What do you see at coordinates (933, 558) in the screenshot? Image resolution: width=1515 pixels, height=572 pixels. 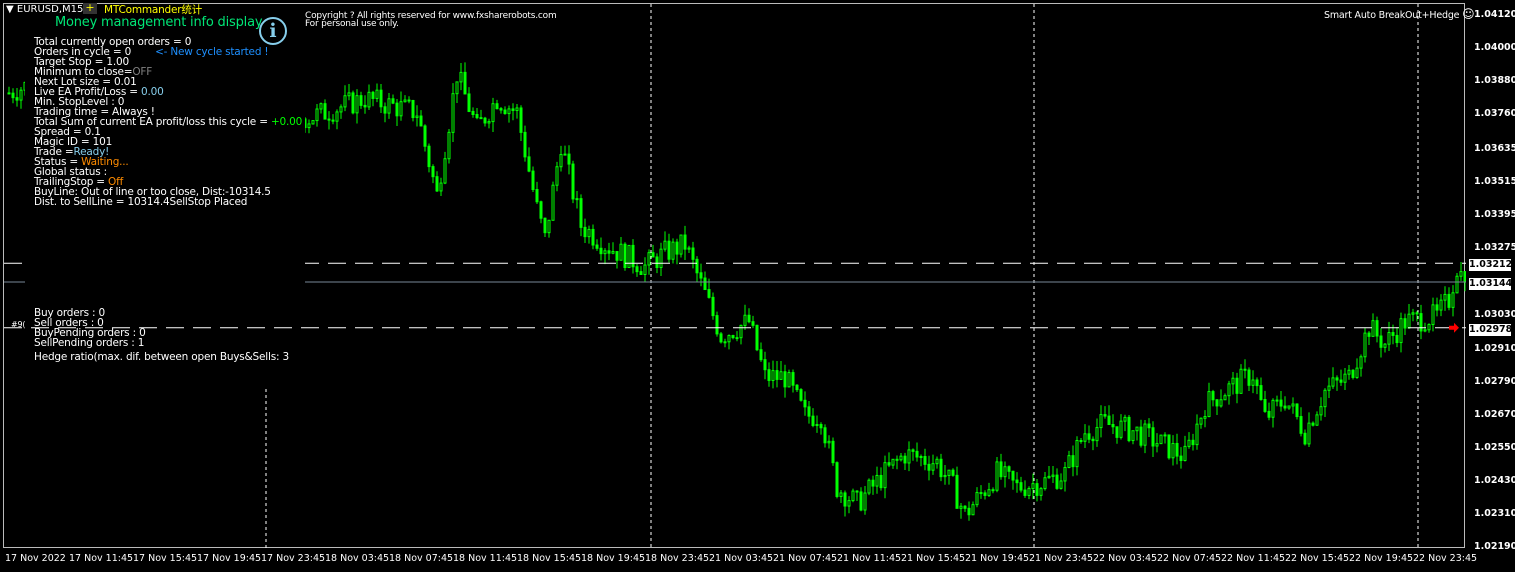 I see `time-tick-label: 21 Nov 15:45` at bounding box center [933, 558].